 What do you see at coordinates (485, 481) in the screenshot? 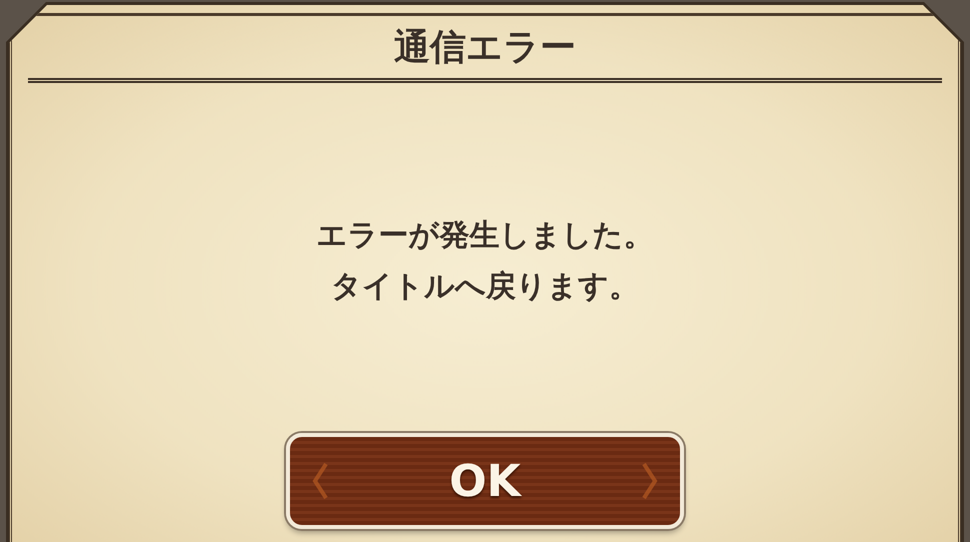
I see `ok-button: OK` at bounding box center [485, 481].